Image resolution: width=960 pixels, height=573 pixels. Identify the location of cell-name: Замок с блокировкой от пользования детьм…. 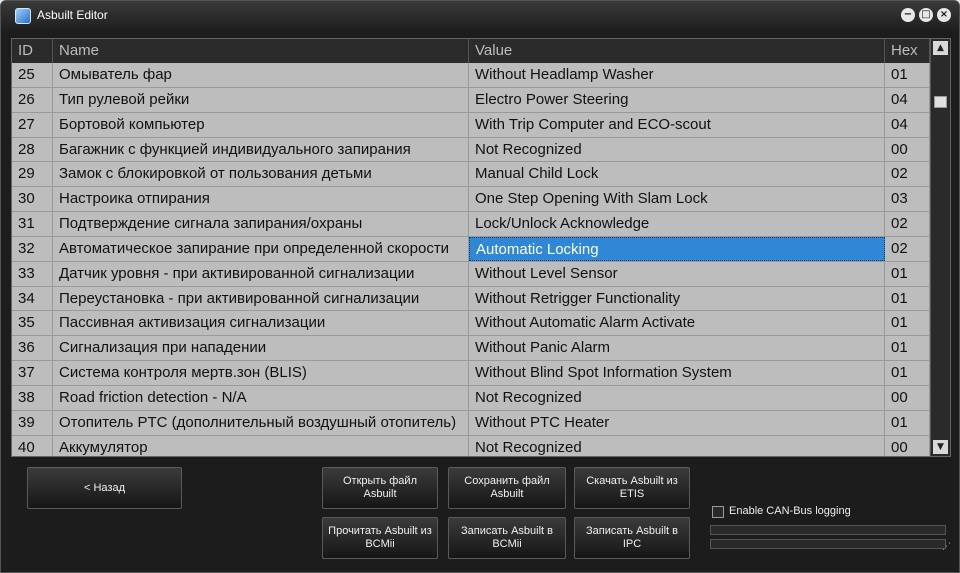
(261, 174).